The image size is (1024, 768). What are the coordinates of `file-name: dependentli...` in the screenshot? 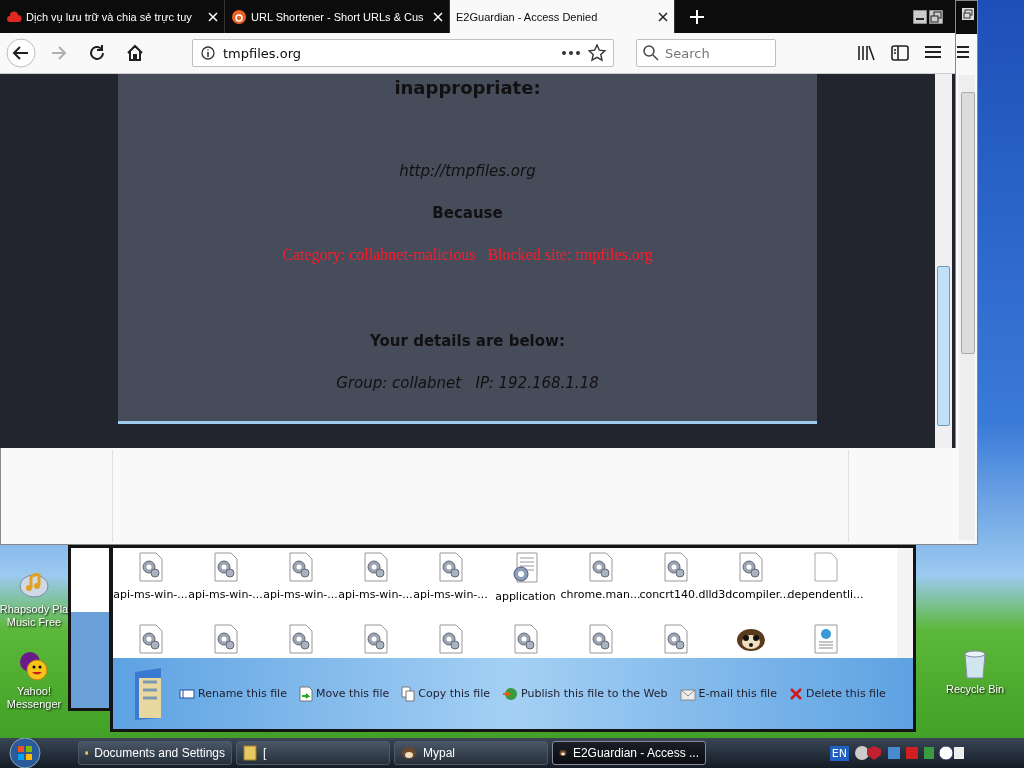 It's located at (825, 594).